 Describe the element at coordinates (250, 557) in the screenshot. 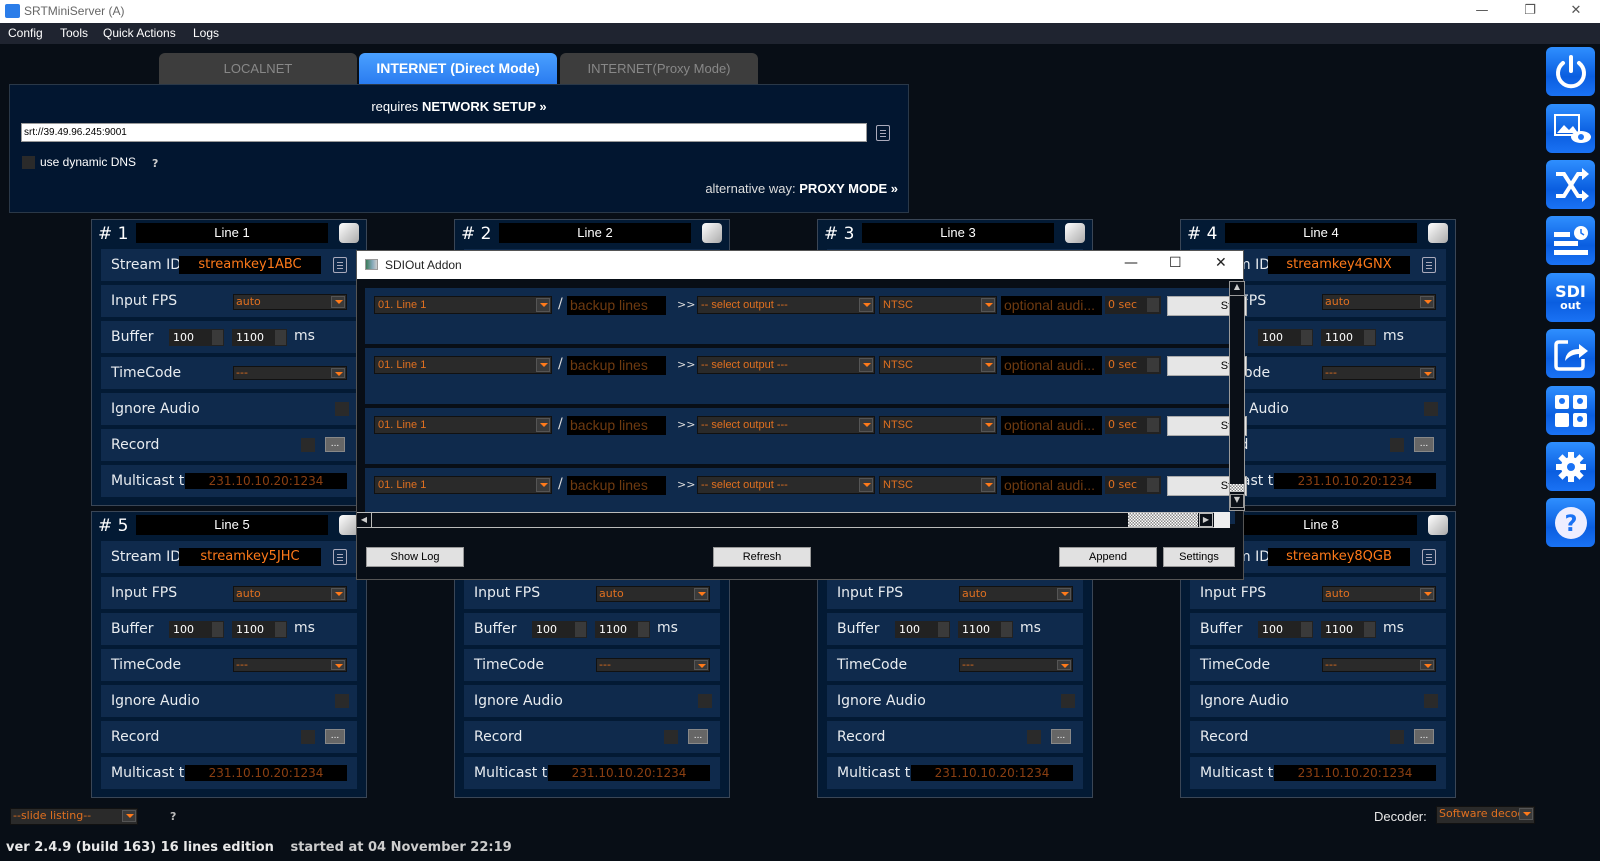

I see `stream-id-field: streamkey5JHC` at that location.